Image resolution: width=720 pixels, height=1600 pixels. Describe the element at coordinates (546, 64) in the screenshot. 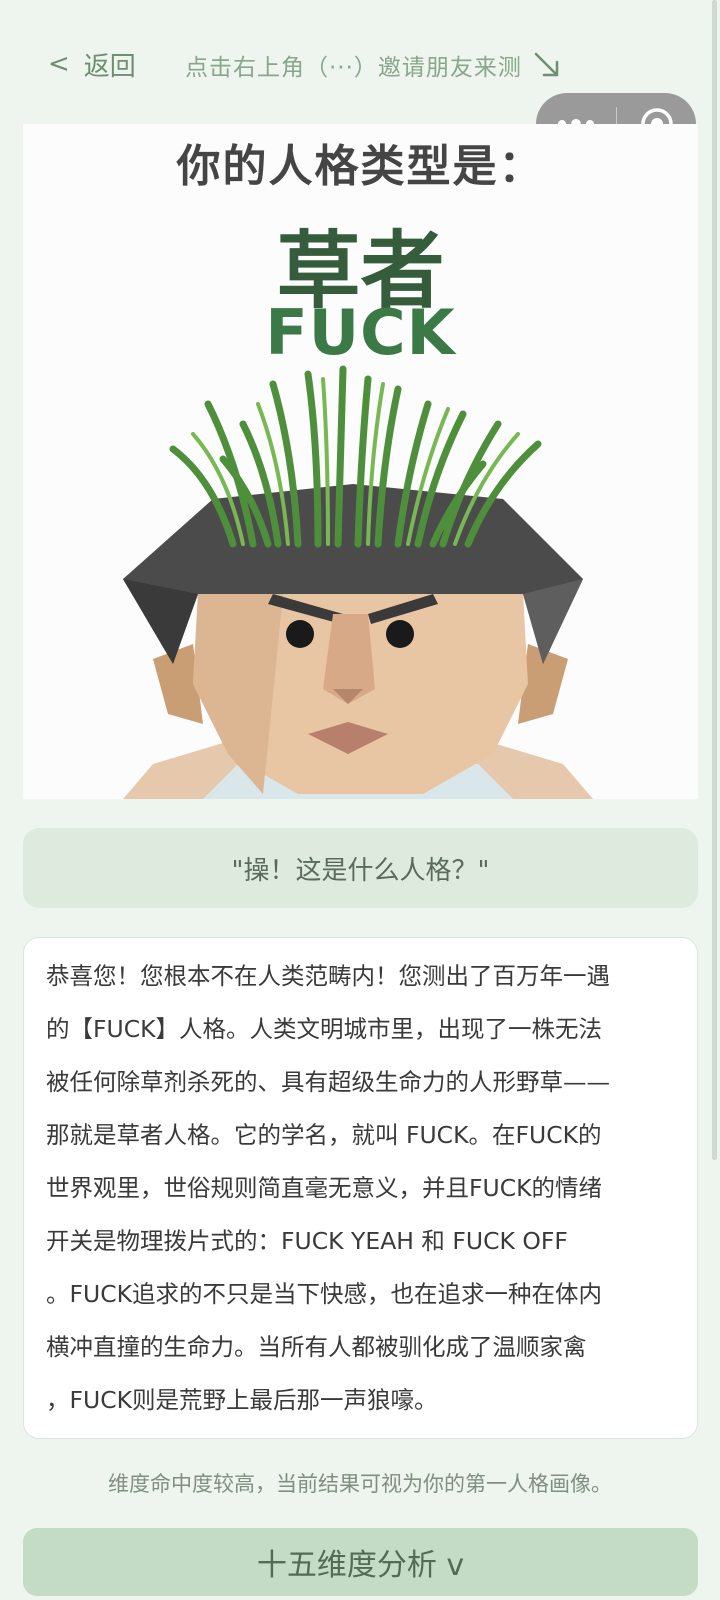

I see `arrow-down-right-icon` at that location.